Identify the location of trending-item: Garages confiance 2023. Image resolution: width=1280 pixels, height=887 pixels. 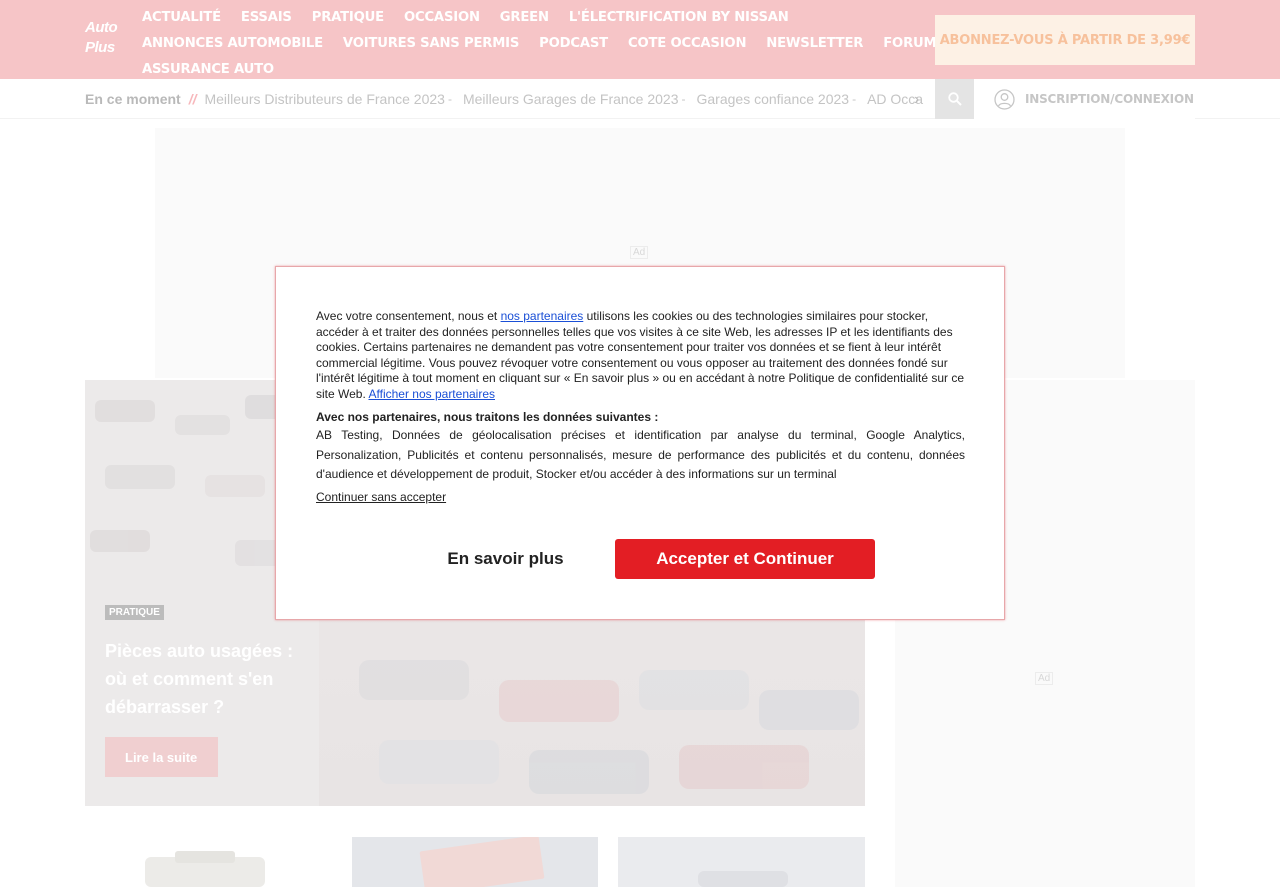
(773, 99).